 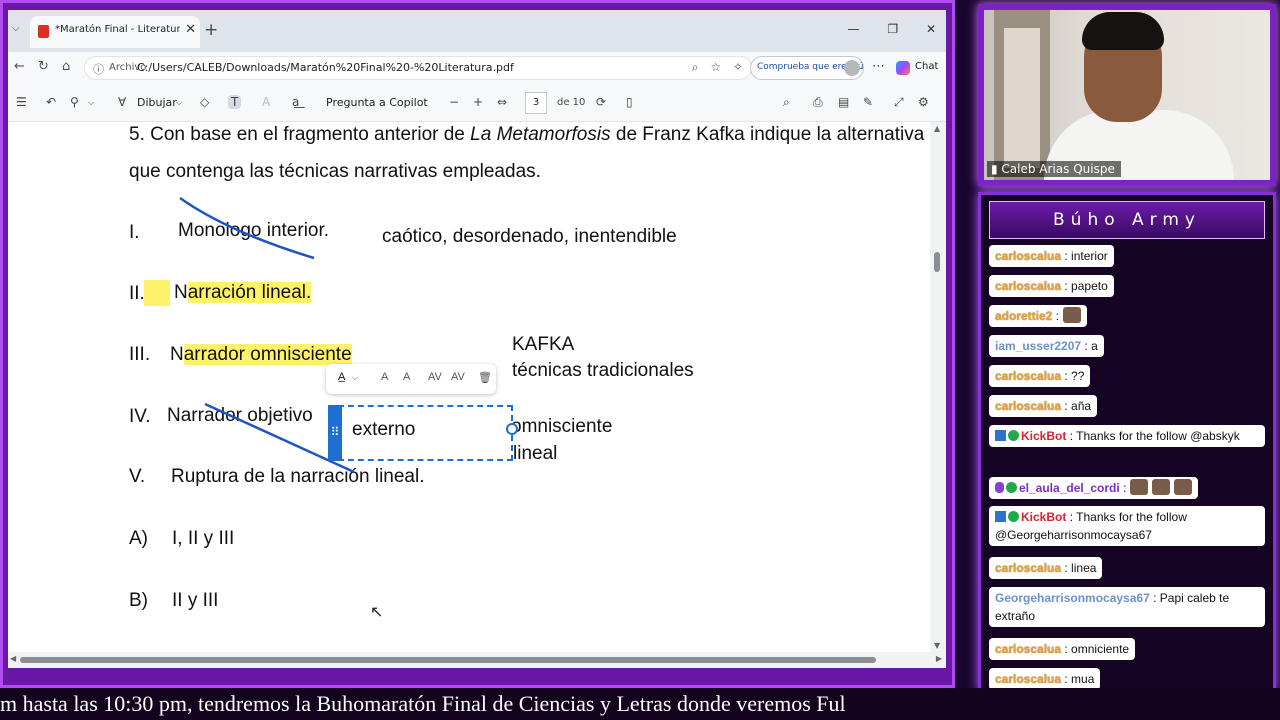 I want to click on copilot-icon, so click(x=903, y=68).